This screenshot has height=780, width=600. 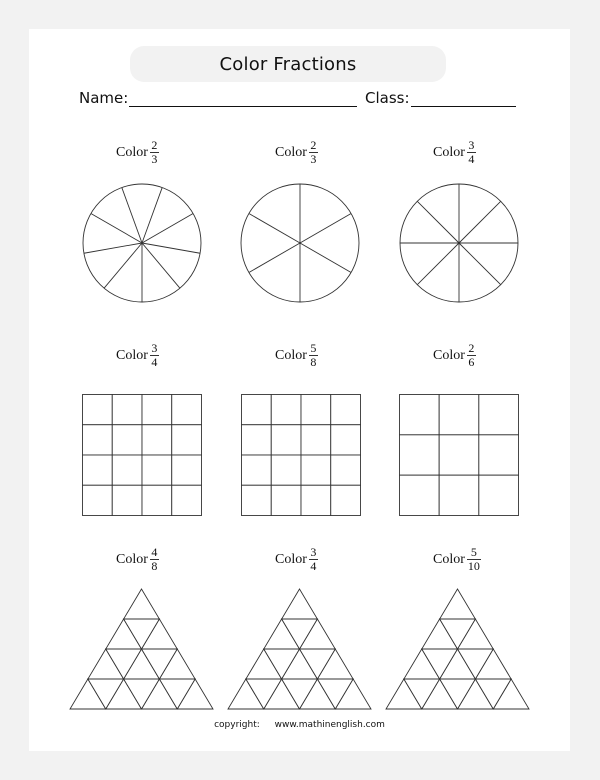 What do you see at coordinates (243, 106) in the screenshot?
I see `name-field` at bounding box center [243, 106].